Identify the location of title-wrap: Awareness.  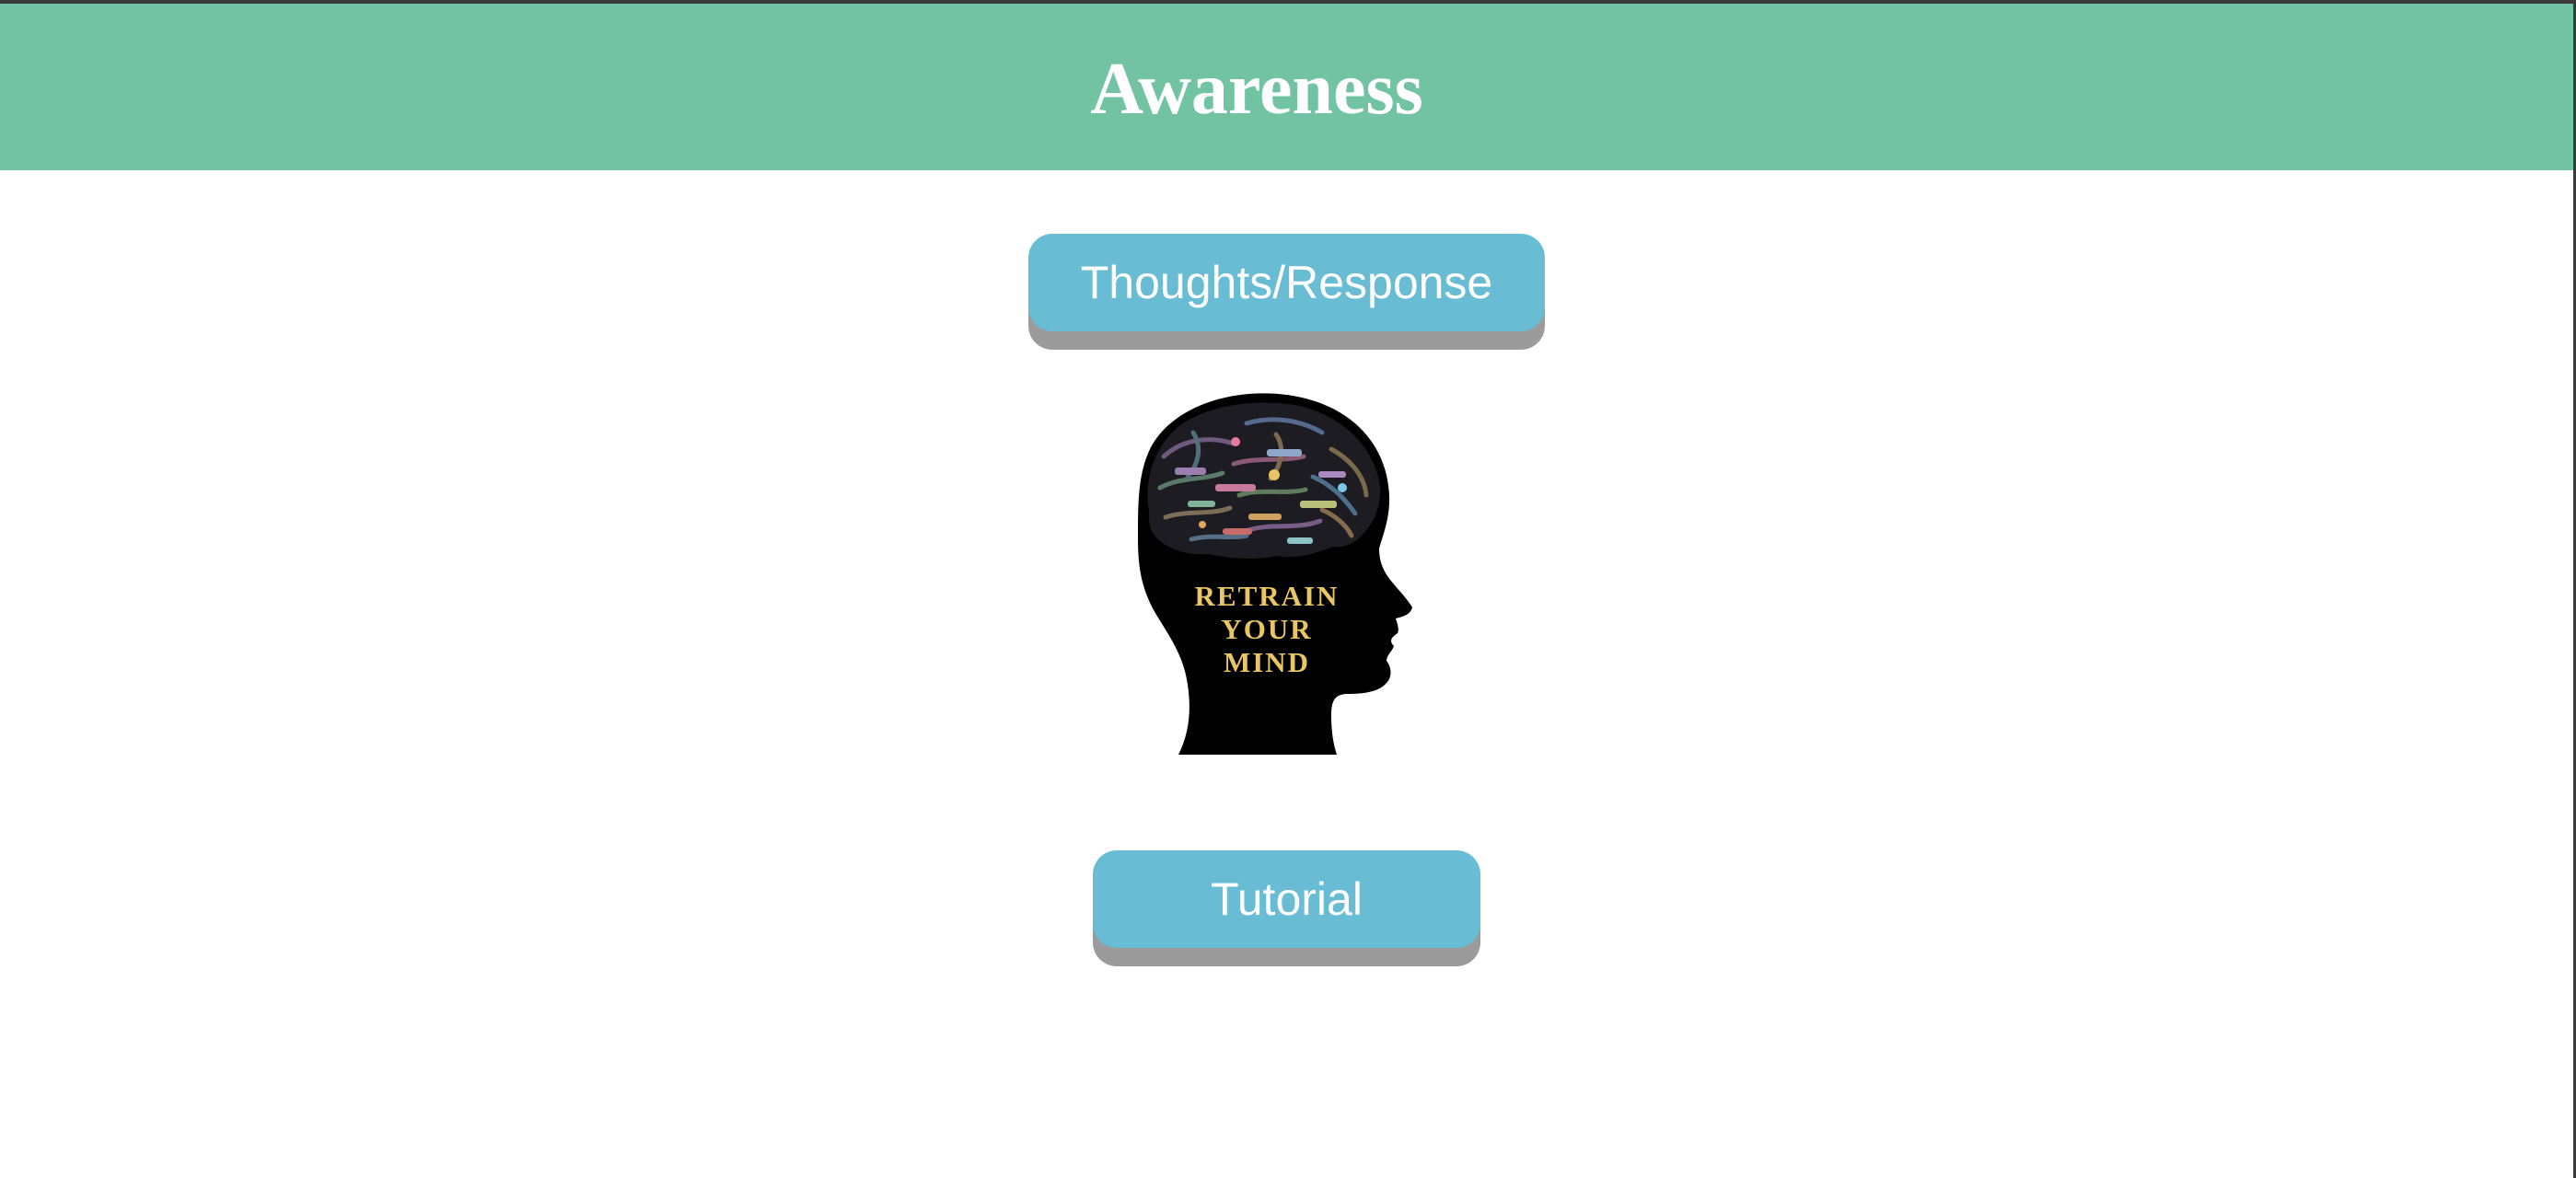
(1256, 89).